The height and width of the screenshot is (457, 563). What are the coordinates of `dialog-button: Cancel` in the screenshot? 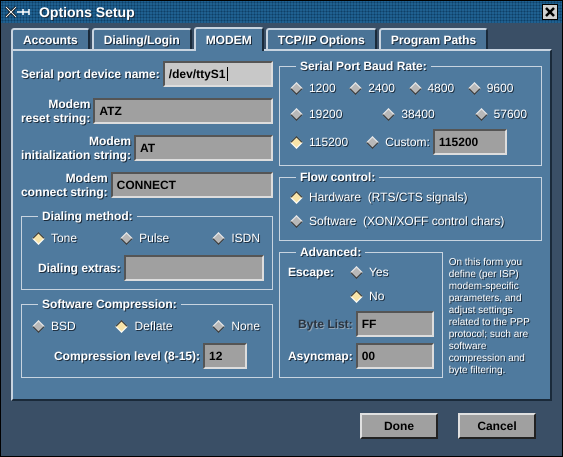 It's located at (497, 426).